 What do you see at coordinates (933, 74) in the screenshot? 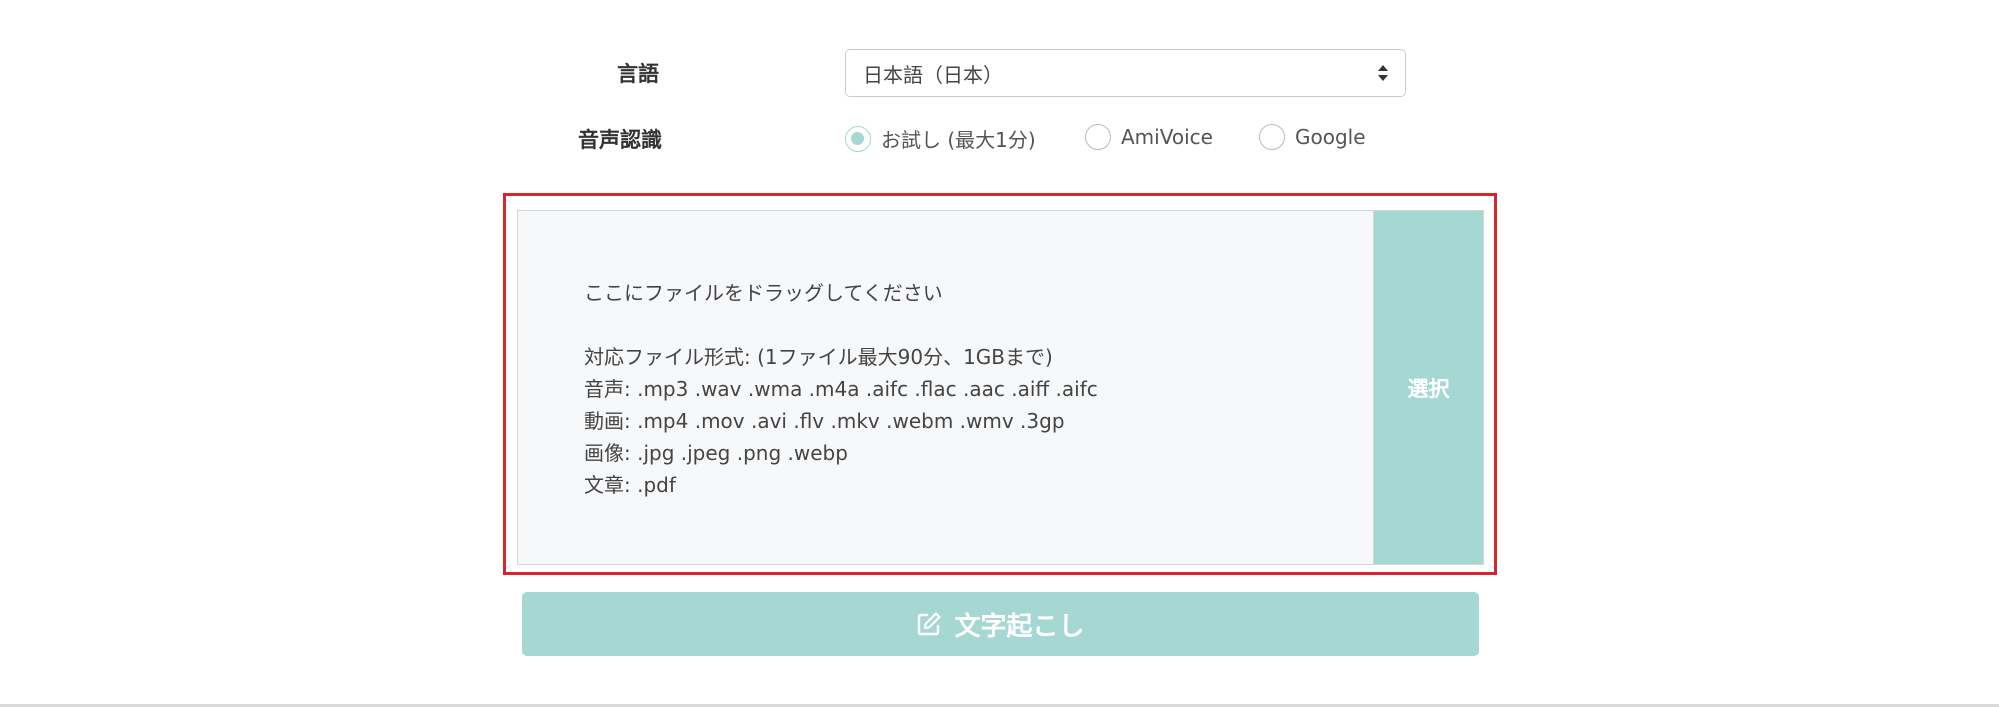
I see `language-selected-value: 日本語（日本）` at bounding box center [933, 74].